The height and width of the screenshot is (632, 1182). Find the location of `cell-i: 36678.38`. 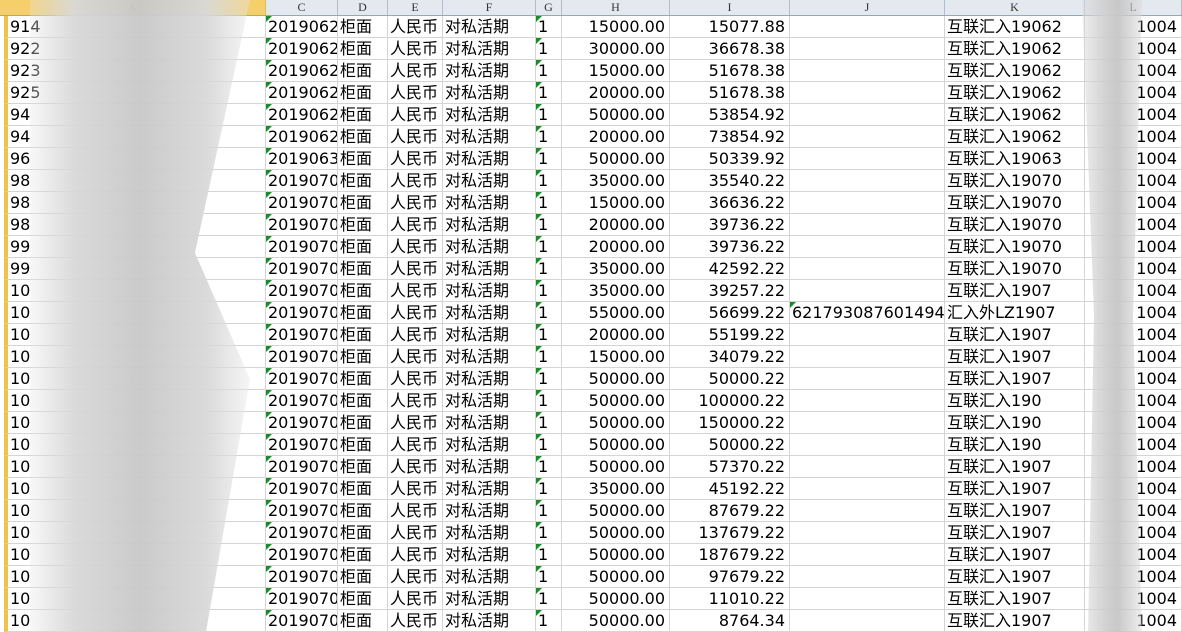

cell-i: 36678.38 is located at coordinates (730, 49).